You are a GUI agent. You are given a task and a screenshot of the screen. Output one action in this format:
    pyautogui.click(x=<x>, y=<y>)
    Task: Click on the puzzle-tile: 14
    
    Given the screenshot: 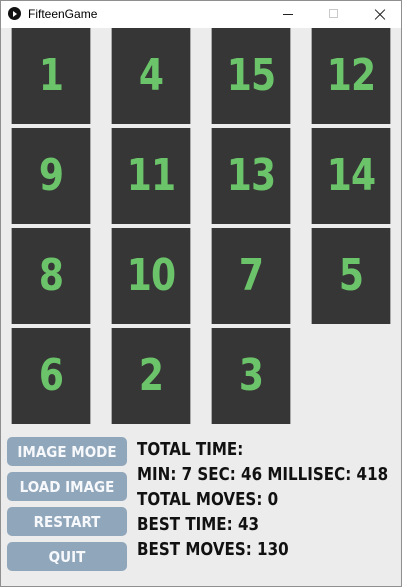 What is the action you would take?
    pyautogui.click(x=351, y=176)
    